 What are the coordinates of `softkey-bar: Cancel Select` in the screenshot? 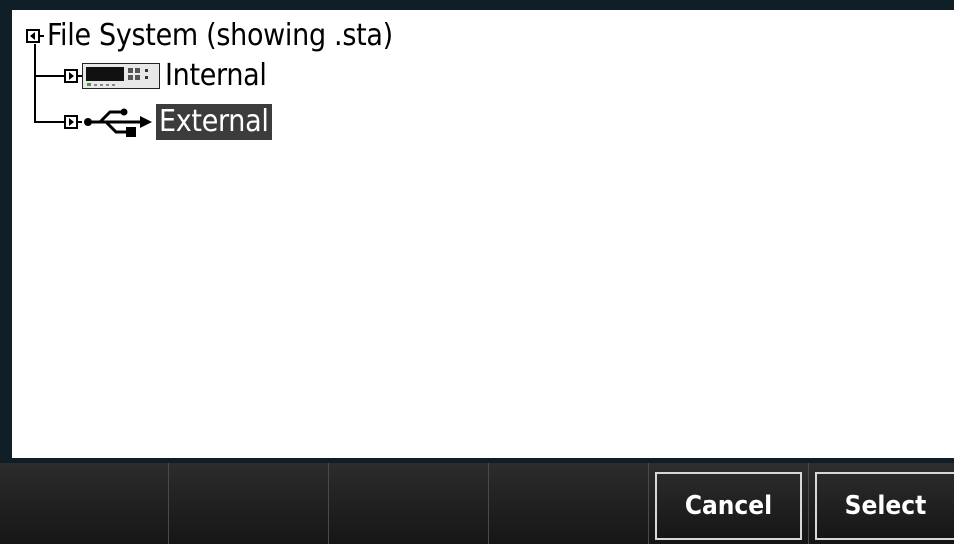 It's located at (477, 503).